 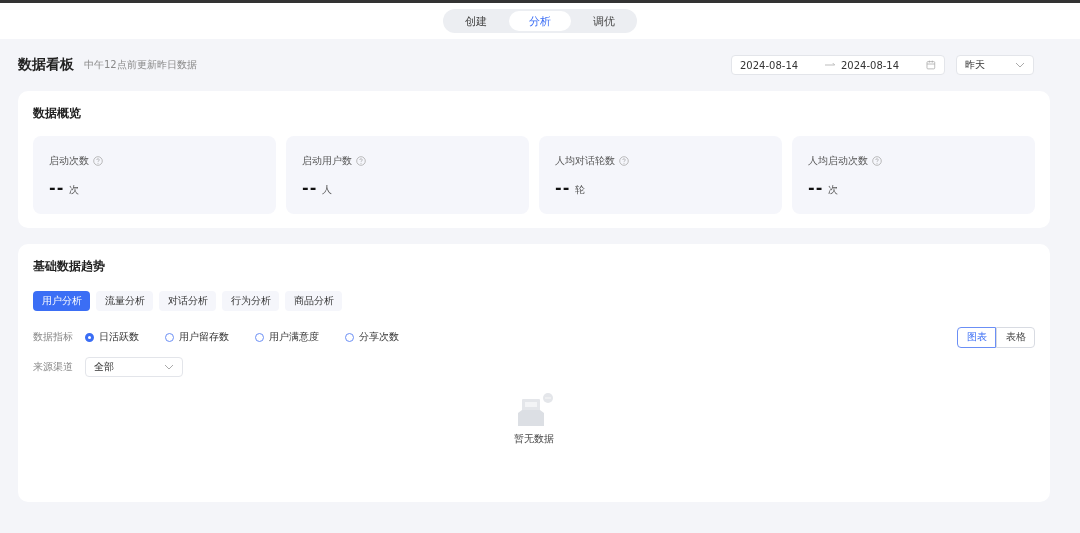 What do you see at coordinates (53, 367) in the screenshot?
I see `field-label: 来源渠道` at bounding box center [53, 367].